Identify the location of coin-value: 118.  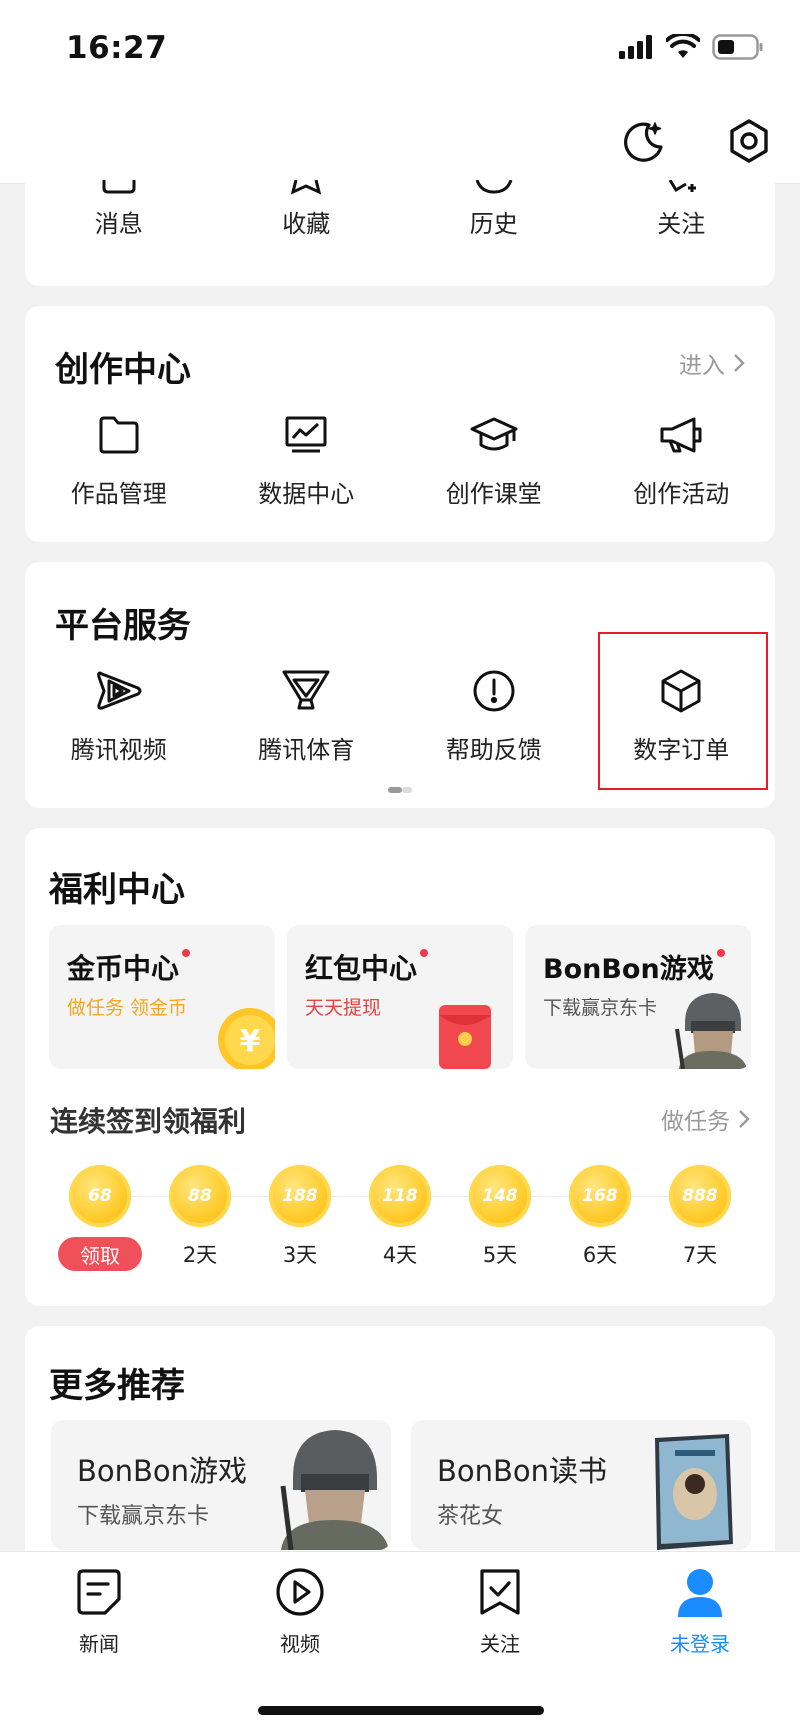
(400, 1196).